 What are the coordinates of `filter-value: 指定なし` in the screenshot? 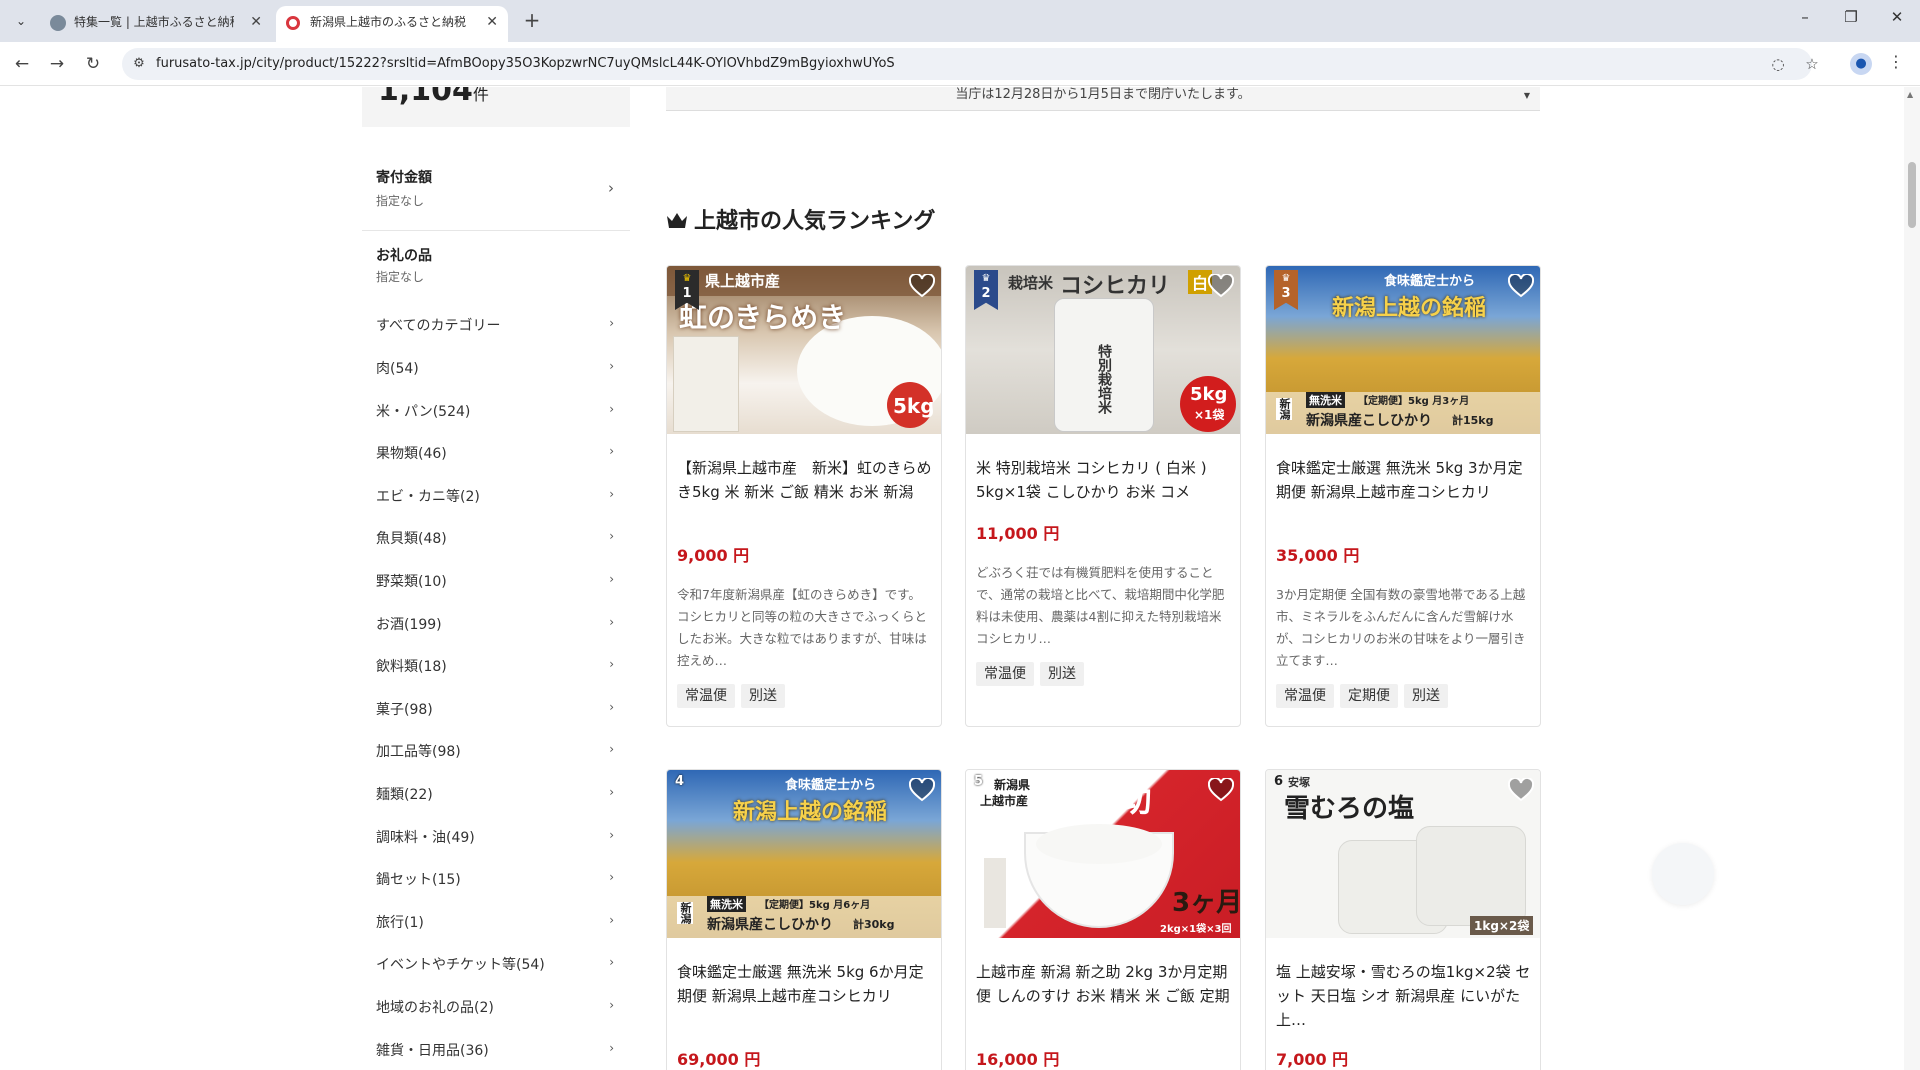 It's located at (400, 277).